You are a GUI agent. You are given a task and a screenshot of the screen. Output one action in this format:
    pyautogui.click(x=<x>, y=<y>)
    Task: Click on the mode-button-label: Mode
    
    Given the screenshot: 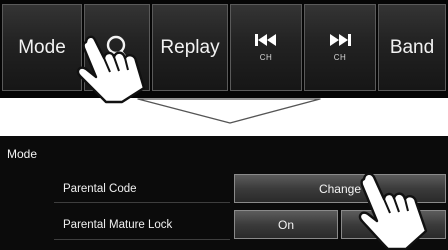 What is the action you would take?
    pyautogui.click(x=42, y=47)
    